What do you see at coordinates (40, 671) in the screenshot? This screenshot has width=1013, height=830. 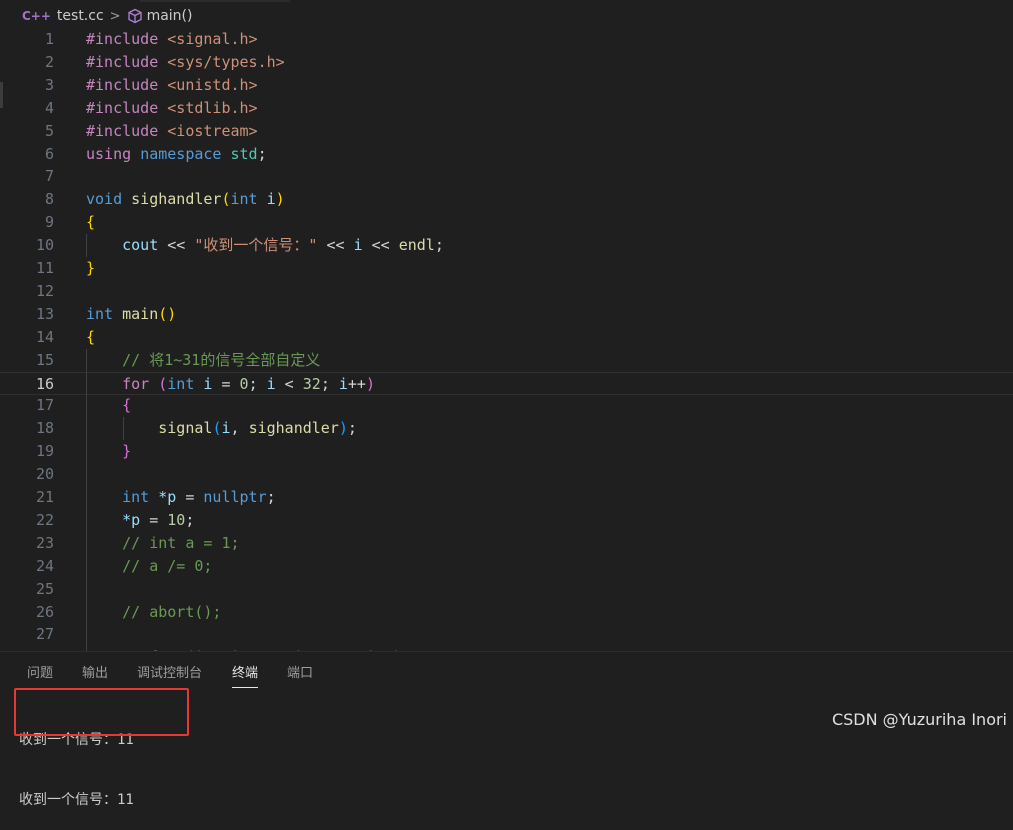 I see `tab-problems: 问题` at bounding box center [40, 671].